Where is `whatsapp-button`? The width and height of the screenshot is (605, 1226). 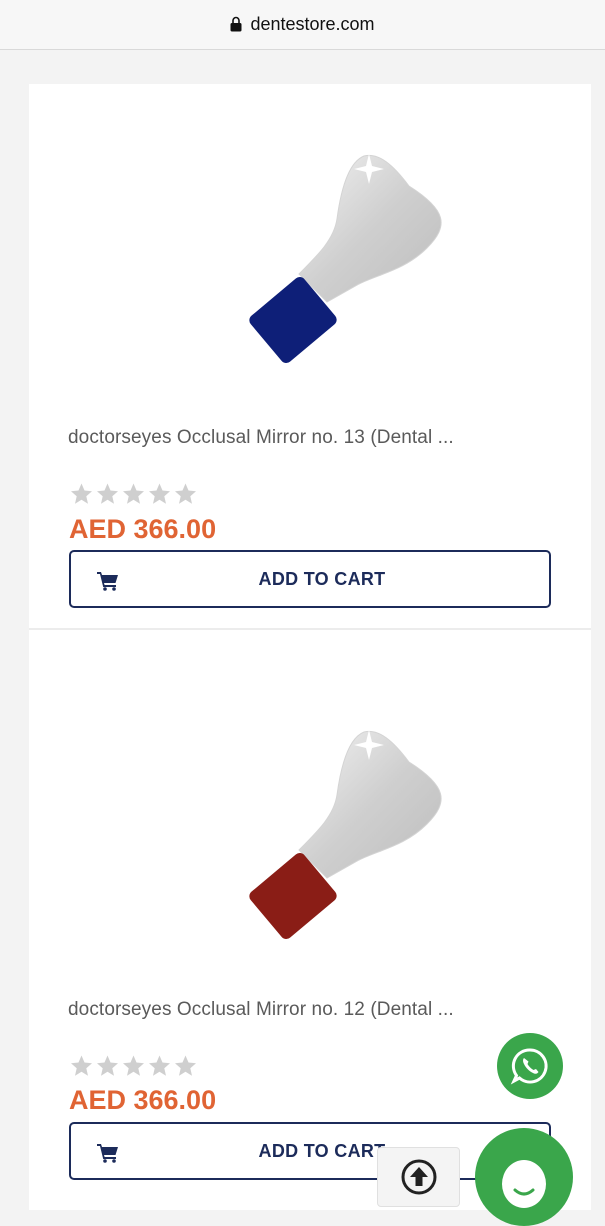 whatsapp-button is located at coordinates (530, 1066).